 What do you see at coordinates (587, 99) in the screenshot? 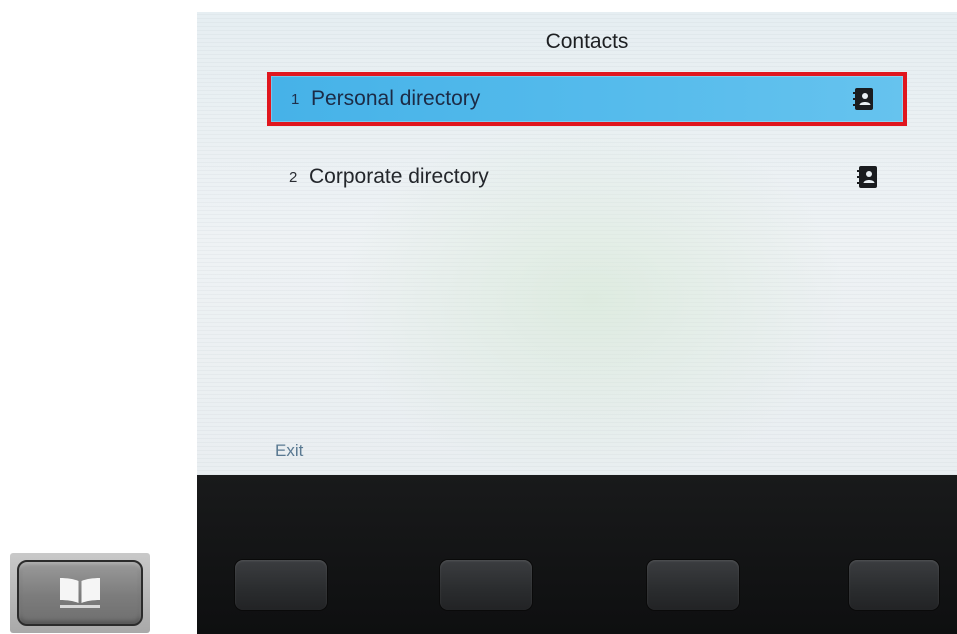
I see `menu-item-personal-directory: 1 Personal directory` at bounding box center [587, 99].